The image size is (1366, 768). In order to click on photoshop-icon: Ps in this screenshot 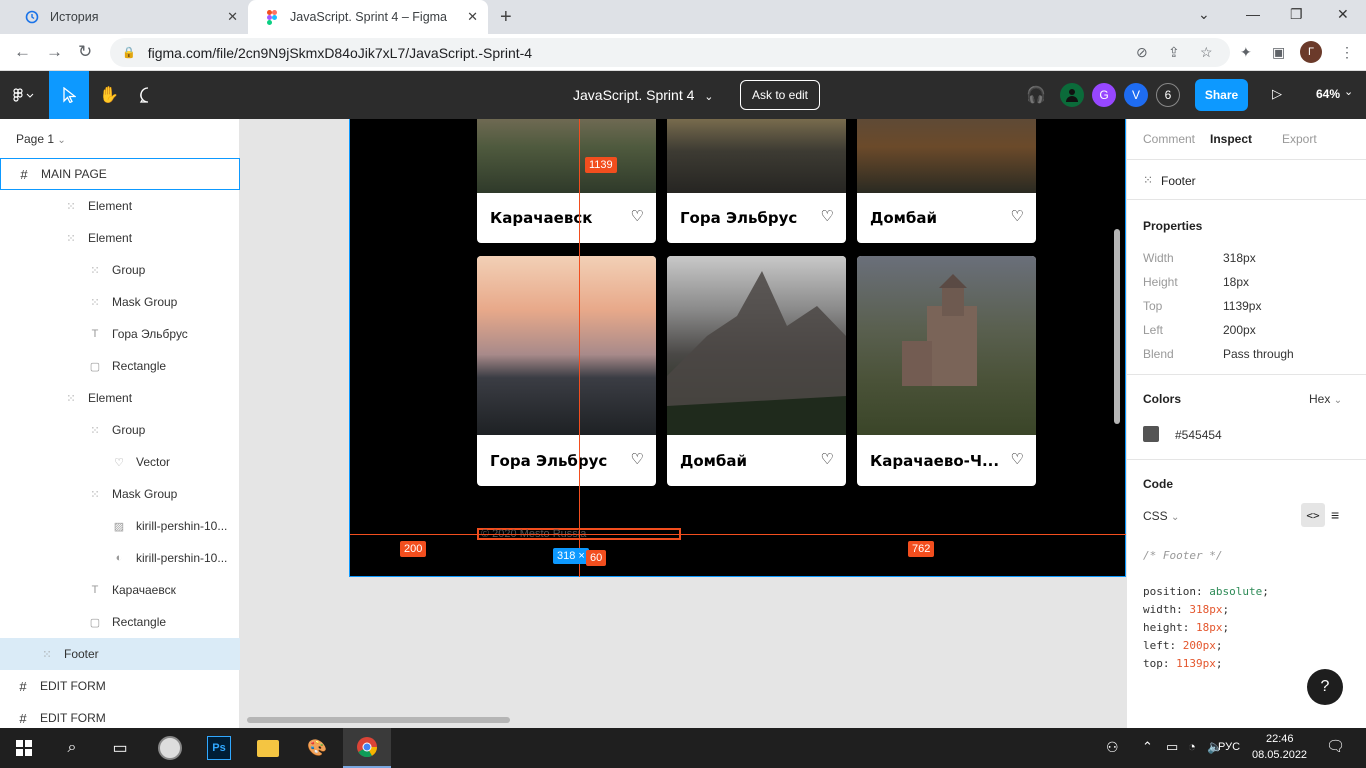, I will do `click(219, 748)`.